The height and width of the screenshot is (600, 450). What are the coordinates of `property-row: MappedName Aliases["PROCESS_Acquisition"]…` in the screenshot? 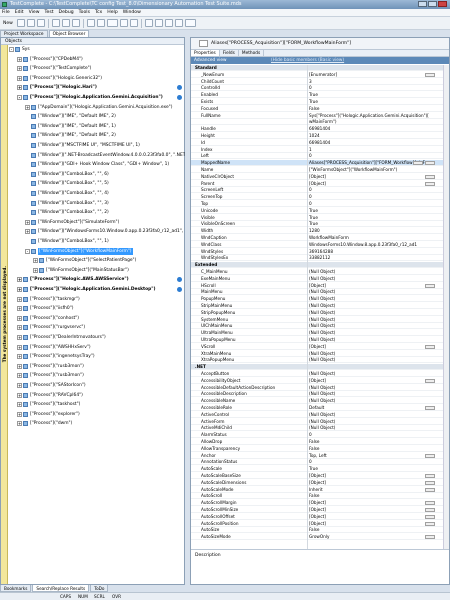 It's located at (320, 163).